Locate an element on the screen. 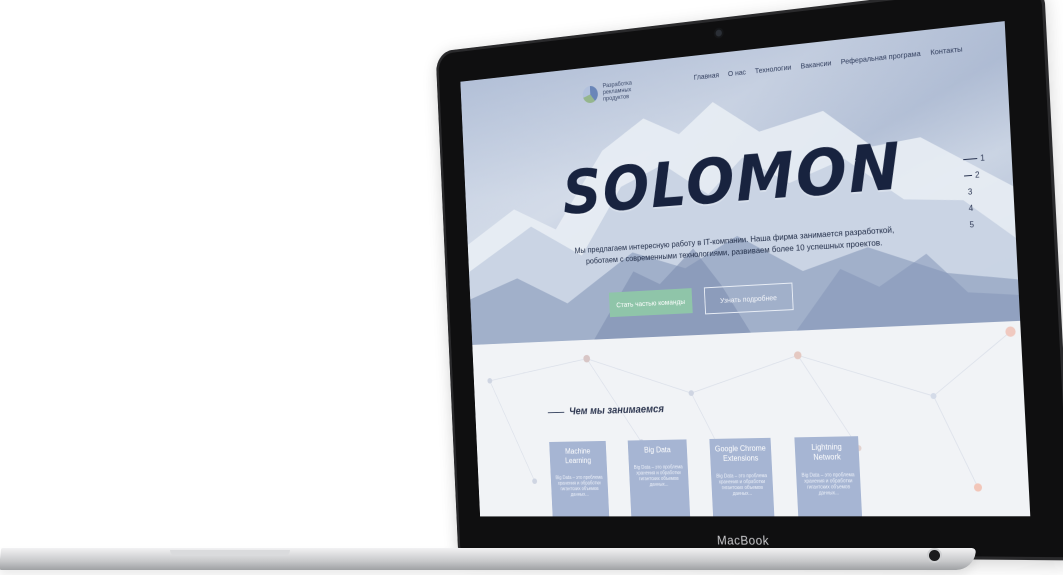 The width and height of the screenshot is (1063, 575). card-title: Big Data is located at coordinates (657, 450).